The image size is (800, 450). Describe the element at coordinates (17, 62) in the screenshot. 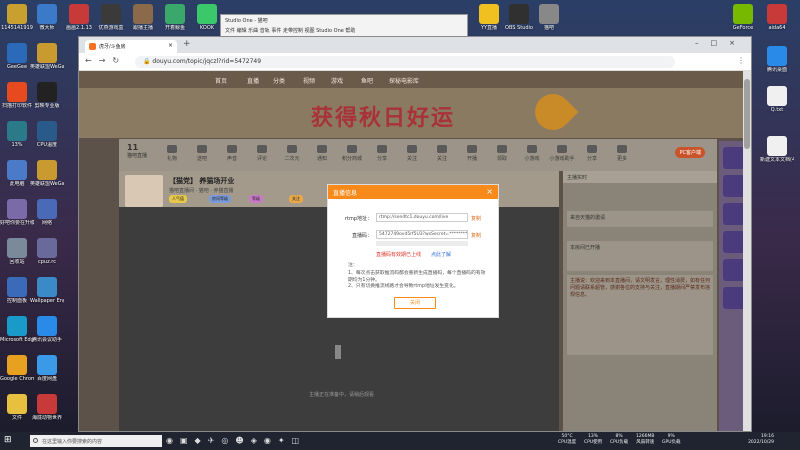

I see `desktop-icon: GeeGee` at that location.